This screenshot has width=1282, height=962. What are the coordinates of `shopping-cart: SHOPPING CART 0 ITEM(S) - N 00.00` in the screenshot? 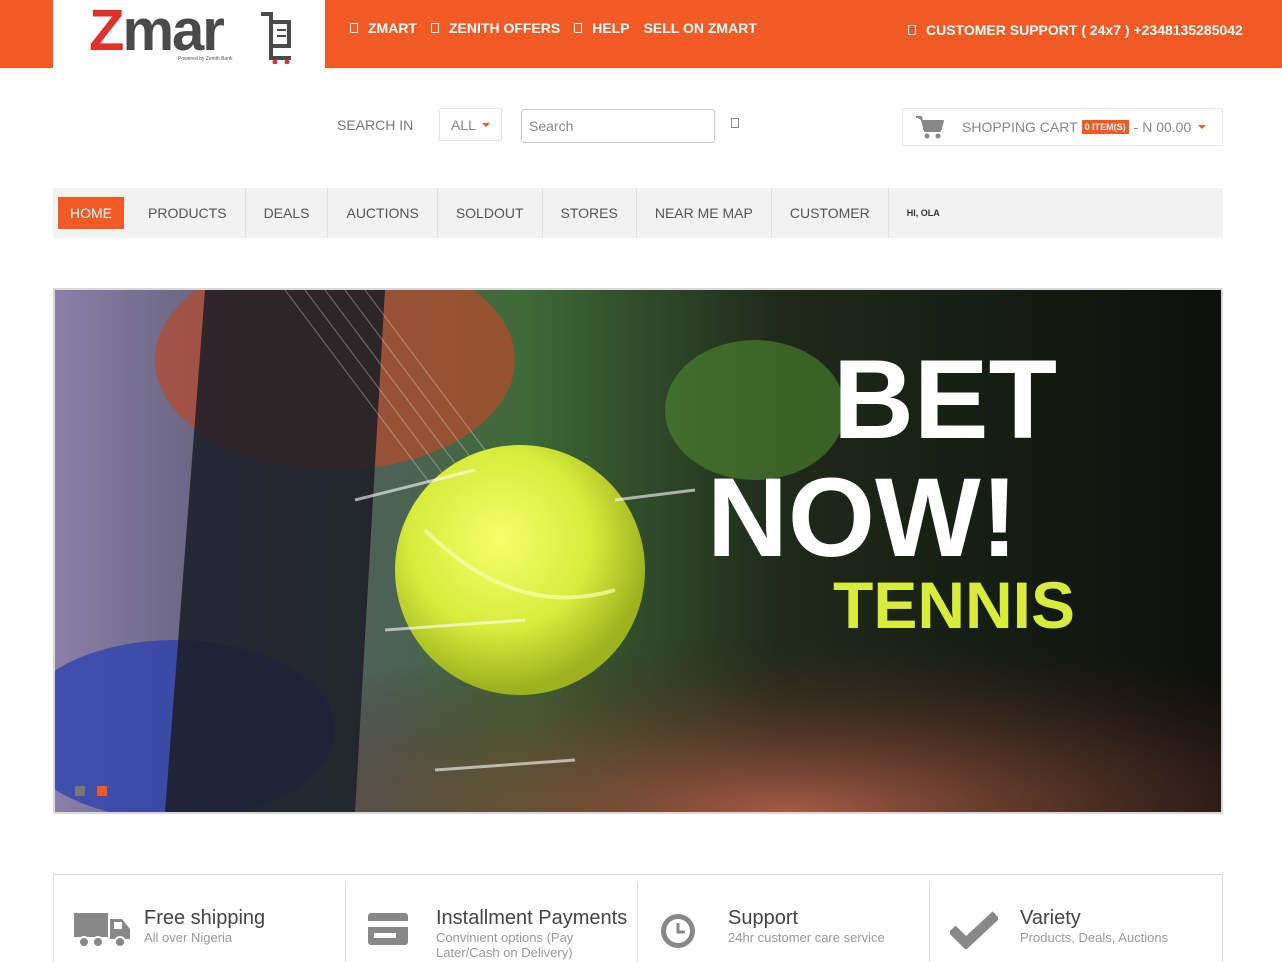 It's located at (1062, 127).